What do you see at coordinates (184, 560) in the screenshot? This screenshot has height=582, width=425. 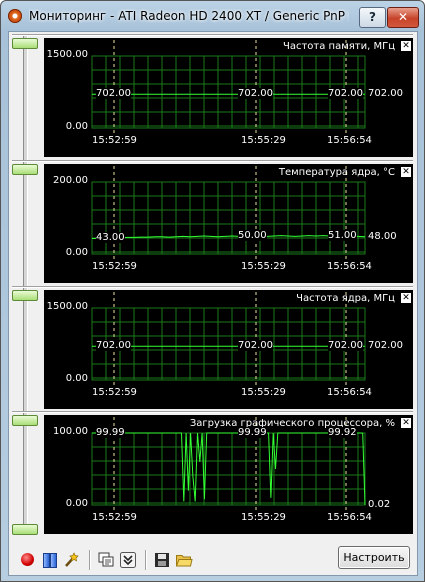 I see `open-folder-icon` at bounding box center [184, 560].